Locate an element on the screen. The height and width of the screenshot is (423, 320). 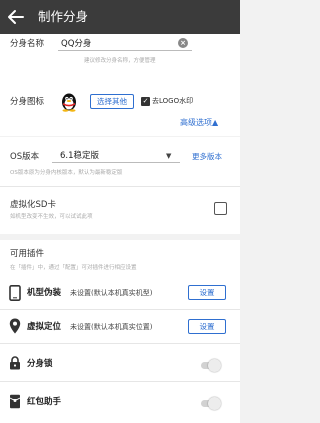
red-packet-helper-switch is located at coordinates (210, 403).